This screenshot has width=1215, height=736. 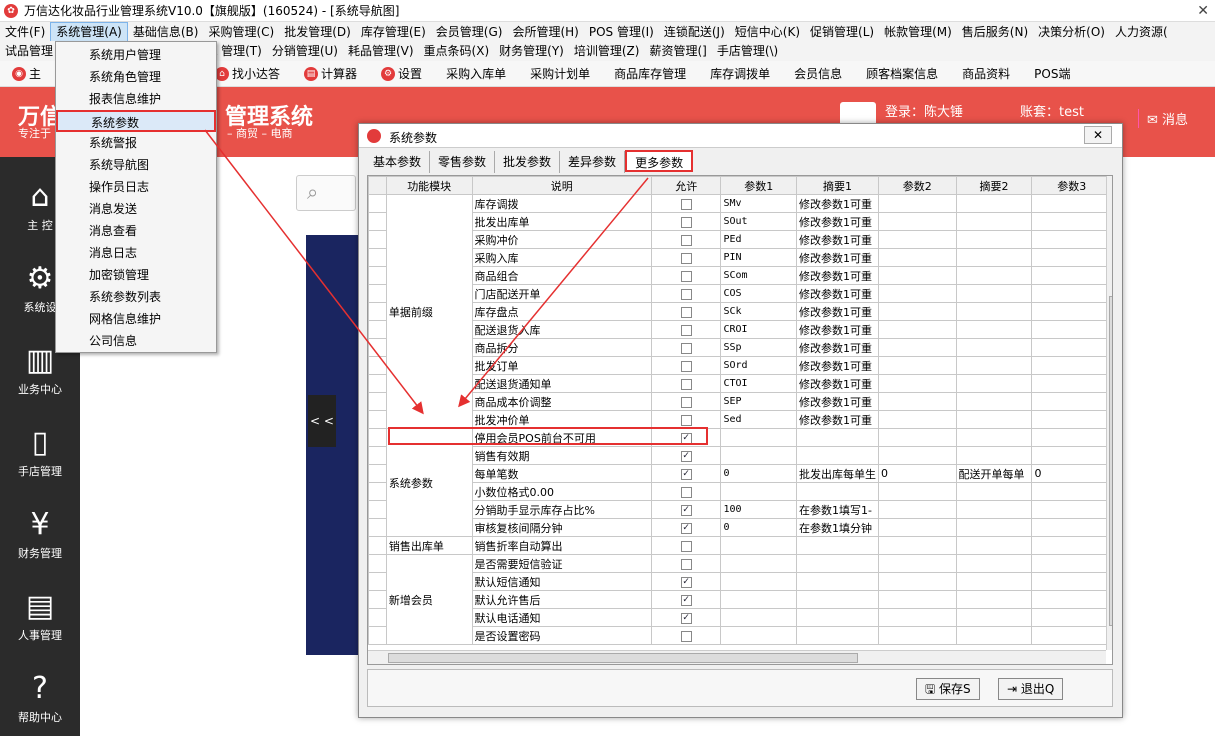 I want to click on table-row: 是否设置密码, so click(x=740, y=635).